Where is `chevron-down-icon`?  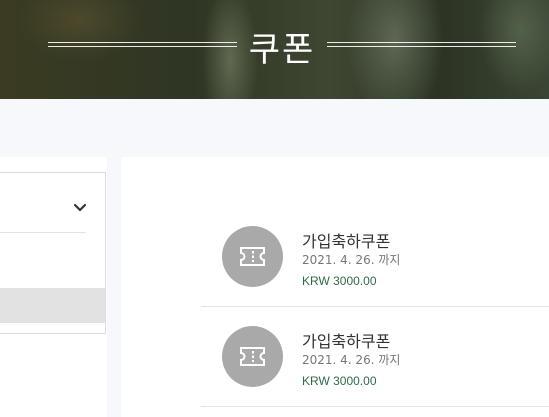
chevron-down-icon is located at coordinates (80, 208).